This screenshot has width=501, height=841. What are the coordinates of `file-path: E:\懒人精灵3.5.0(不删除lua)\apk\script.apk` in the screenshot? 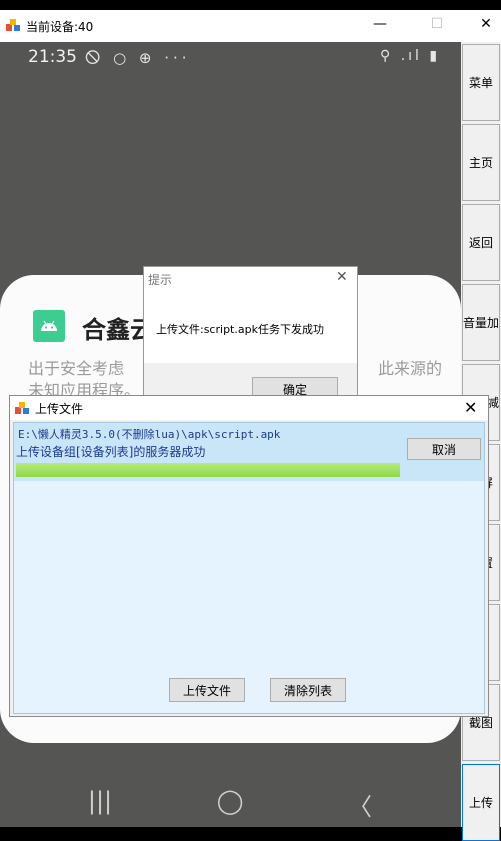 It's located at (149, 434).